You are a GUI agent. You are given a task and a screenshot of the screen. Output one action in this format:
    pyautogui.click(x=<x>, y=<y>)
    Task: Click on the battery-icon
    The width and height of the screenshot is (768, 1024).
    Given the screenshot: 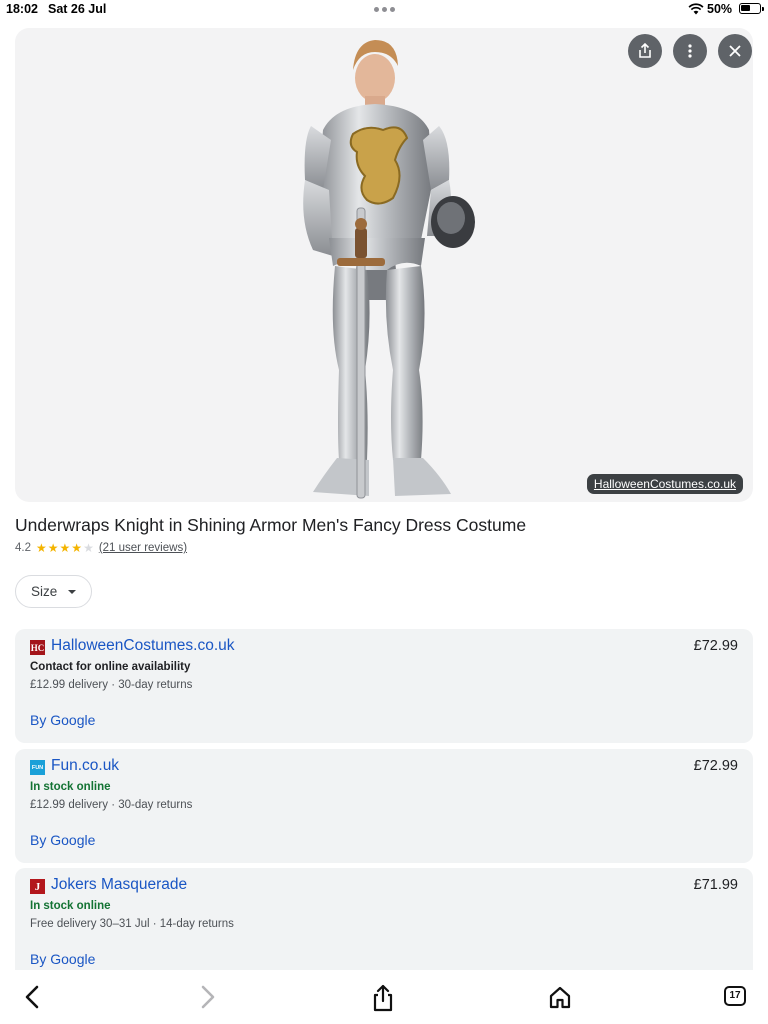 What is the action you would take?
    pyautogui.click(x=751, y=8)
    